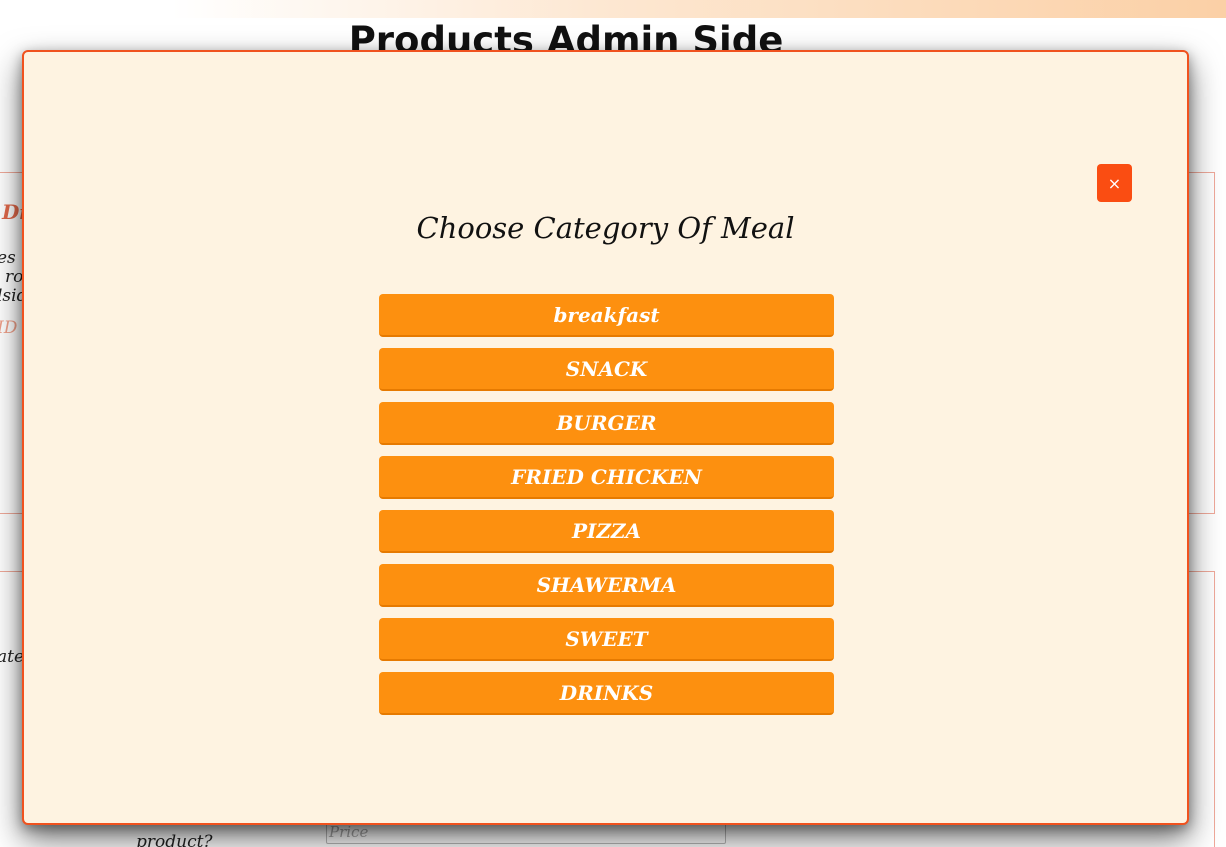 The image size is (1226, 847). Describe the element at coordinates (606, 369) in the screenshot. I see `category-button-snack: SNACK` at that location.